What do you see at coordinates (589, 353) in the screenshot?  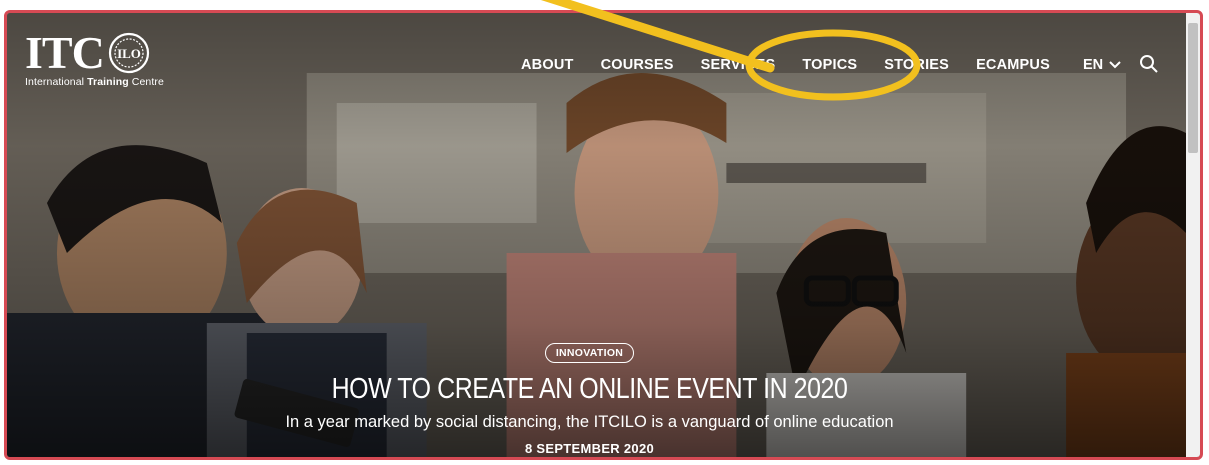 I see `category-badge: INNOVATION` at bounding box center [589, 353].